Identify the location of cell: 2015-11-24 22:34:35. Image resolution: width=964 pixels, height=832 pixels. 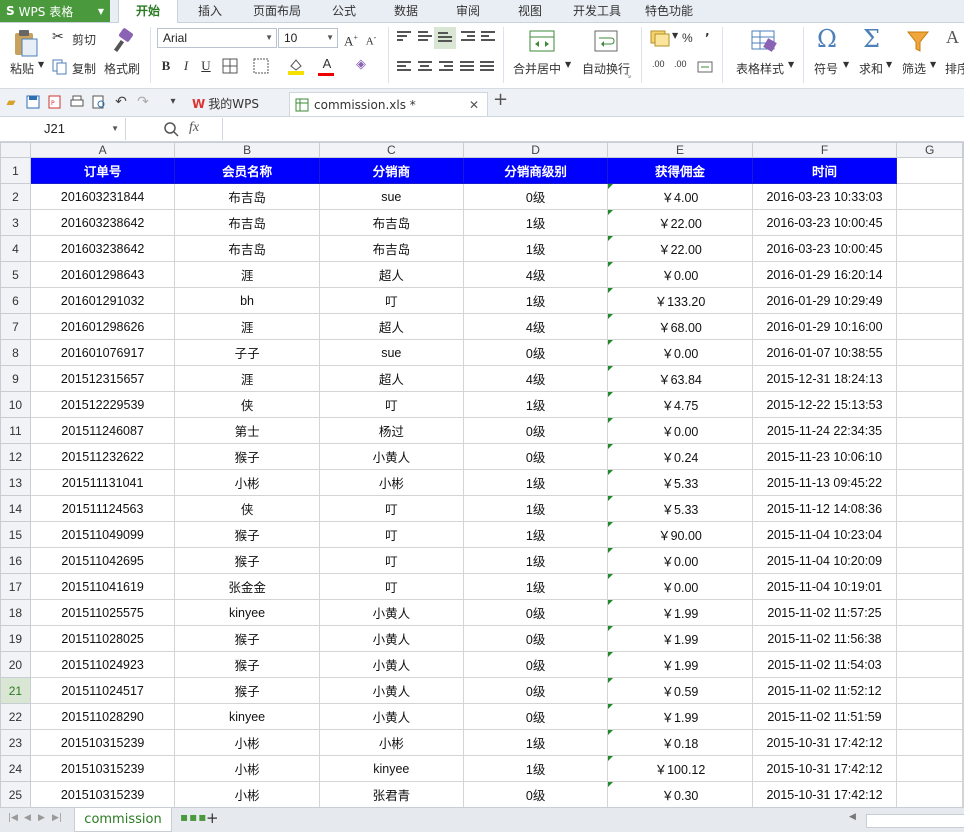
(824, 430).